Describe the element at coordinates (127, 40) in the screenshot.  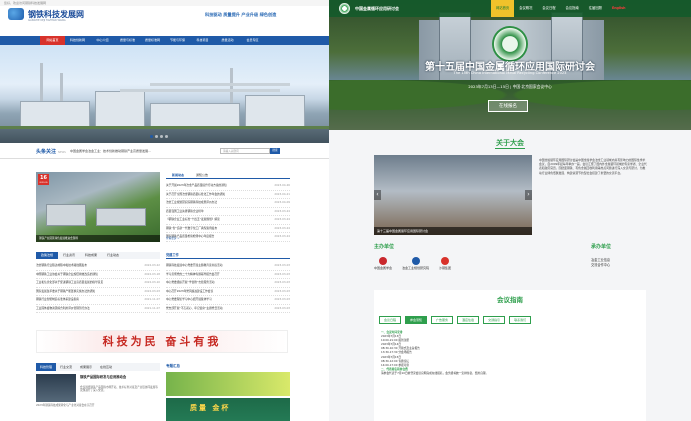
I see `nav-item: 质量与标准` at that location.